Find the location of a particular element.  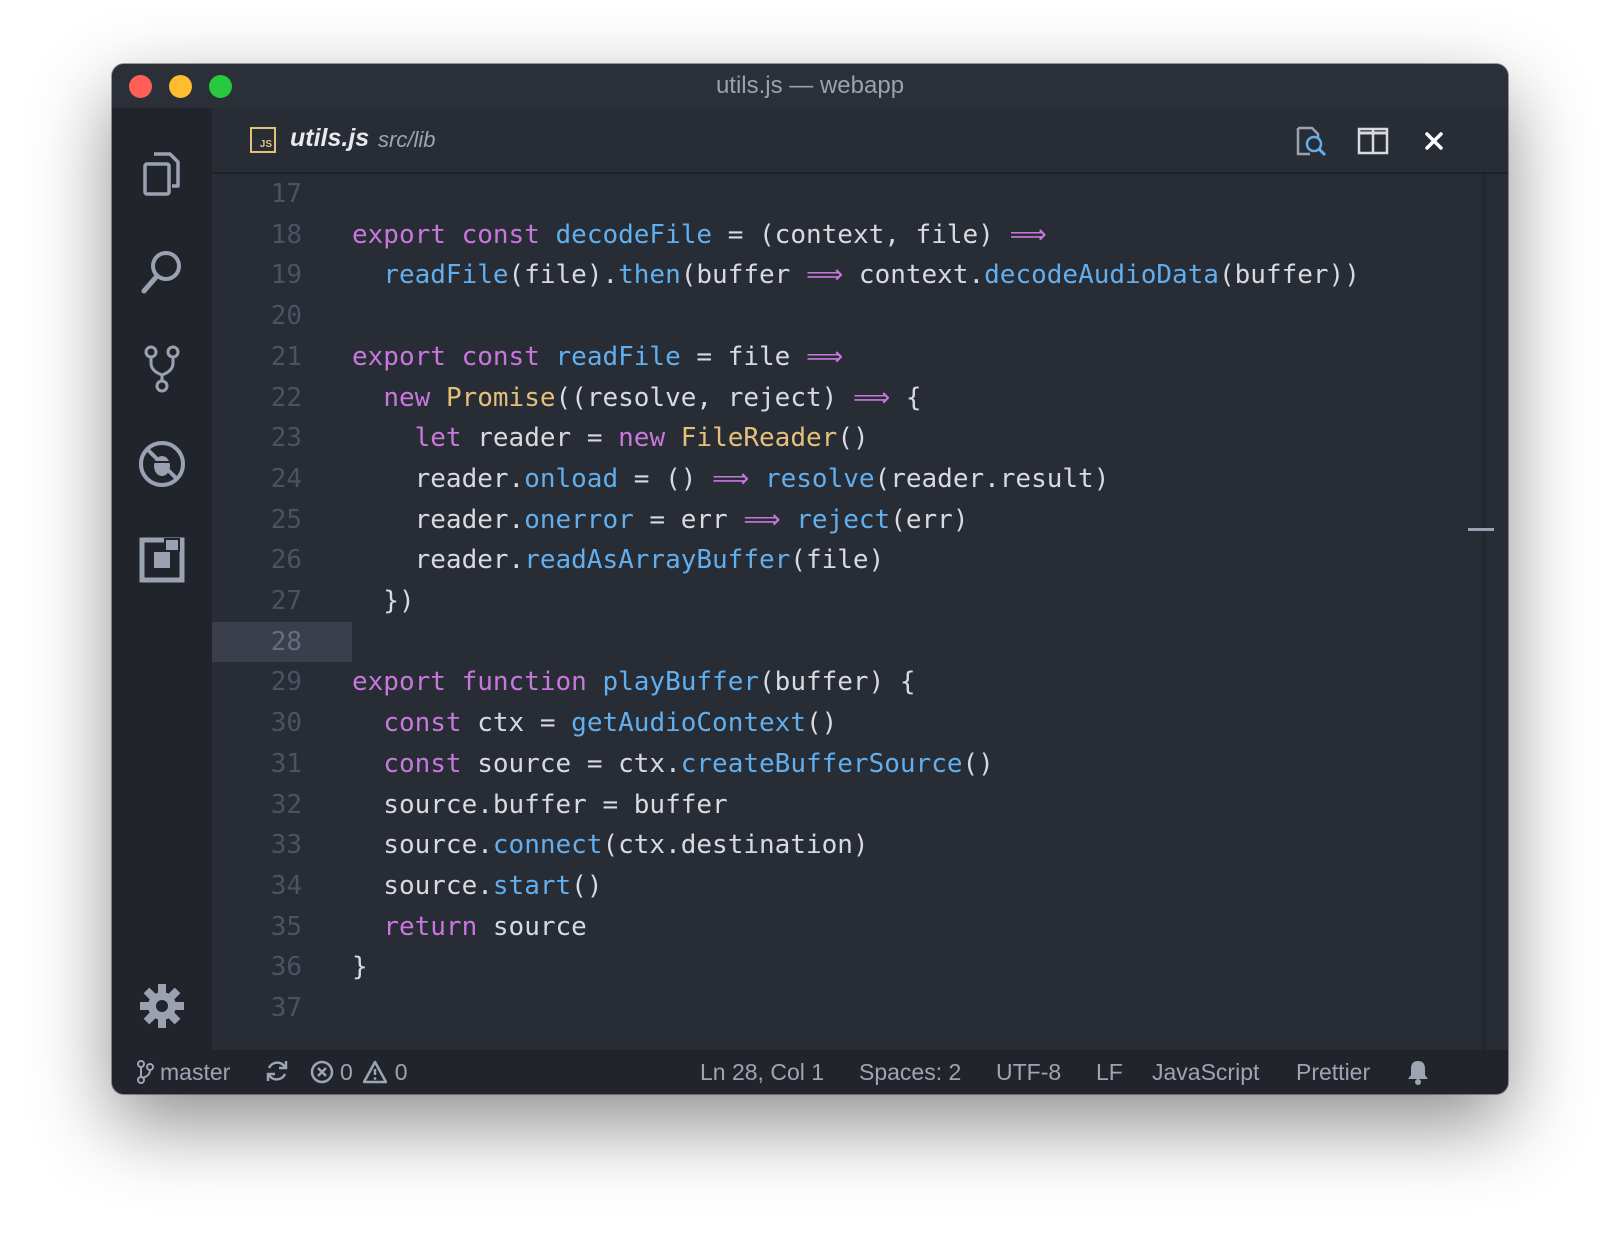

line-number: 35 is located at coordinates (286, 927).